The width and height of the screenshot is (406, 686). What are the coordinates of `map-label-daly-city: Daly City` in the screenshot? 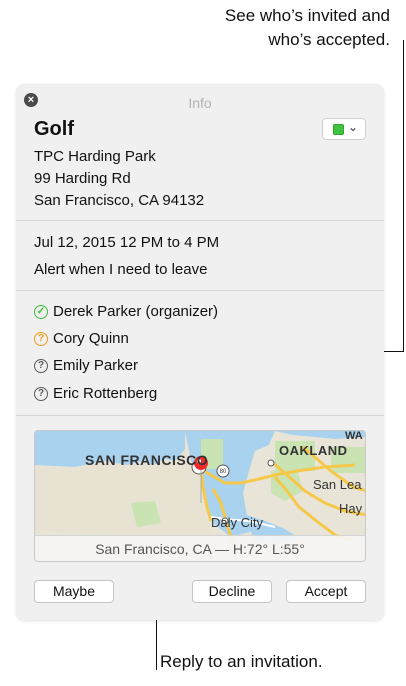 It's located at (237, 522).